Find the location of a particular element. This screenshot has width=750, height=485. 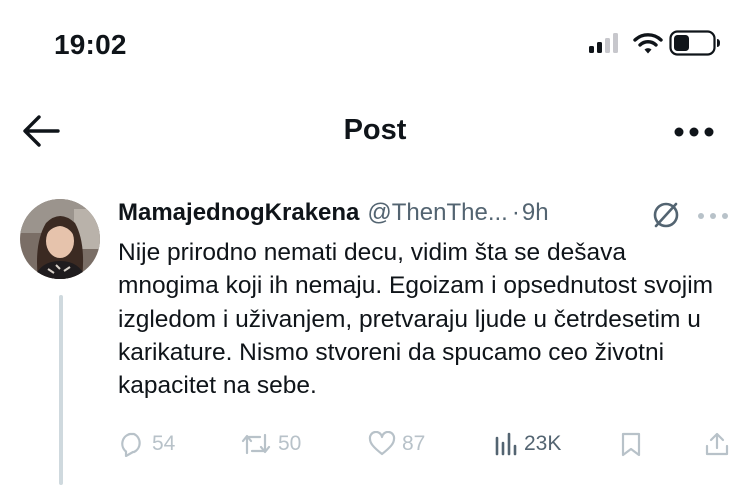

more-dots-icon is located at coordinates (694, 132).